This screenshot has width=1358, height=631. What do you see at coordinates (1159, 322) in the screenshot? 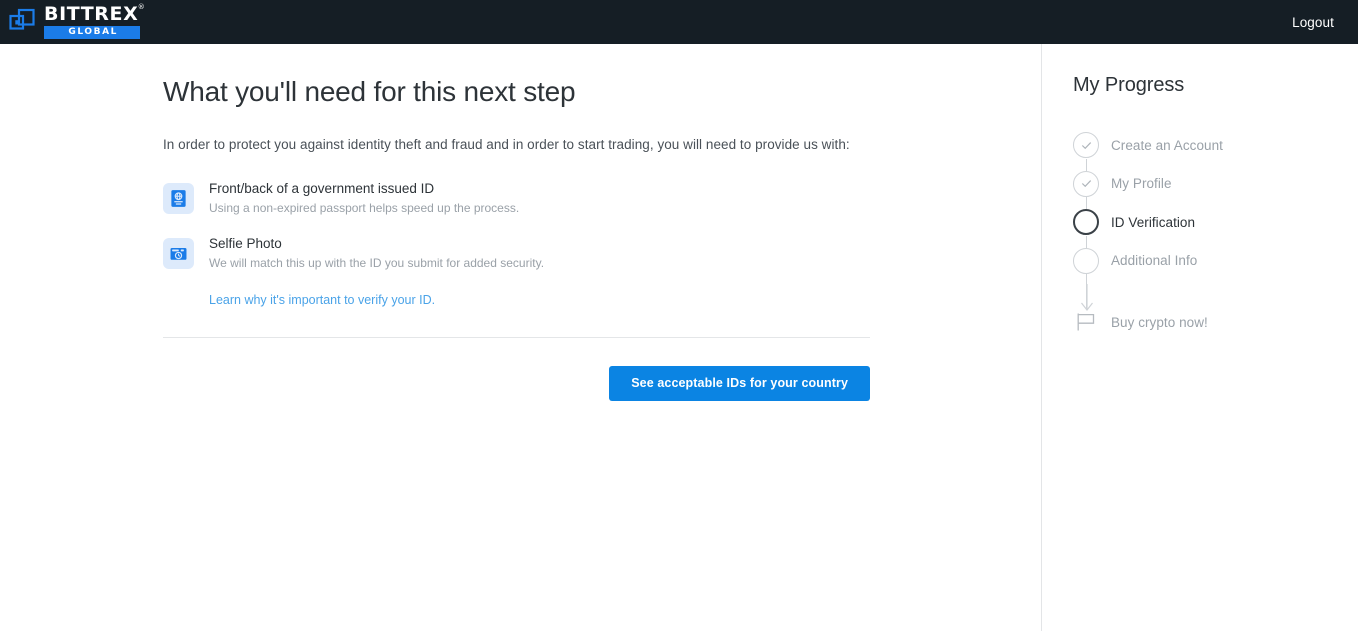
I see `sidebar-step-label: Buy crypto now!` at bounding box center [1159, 322].